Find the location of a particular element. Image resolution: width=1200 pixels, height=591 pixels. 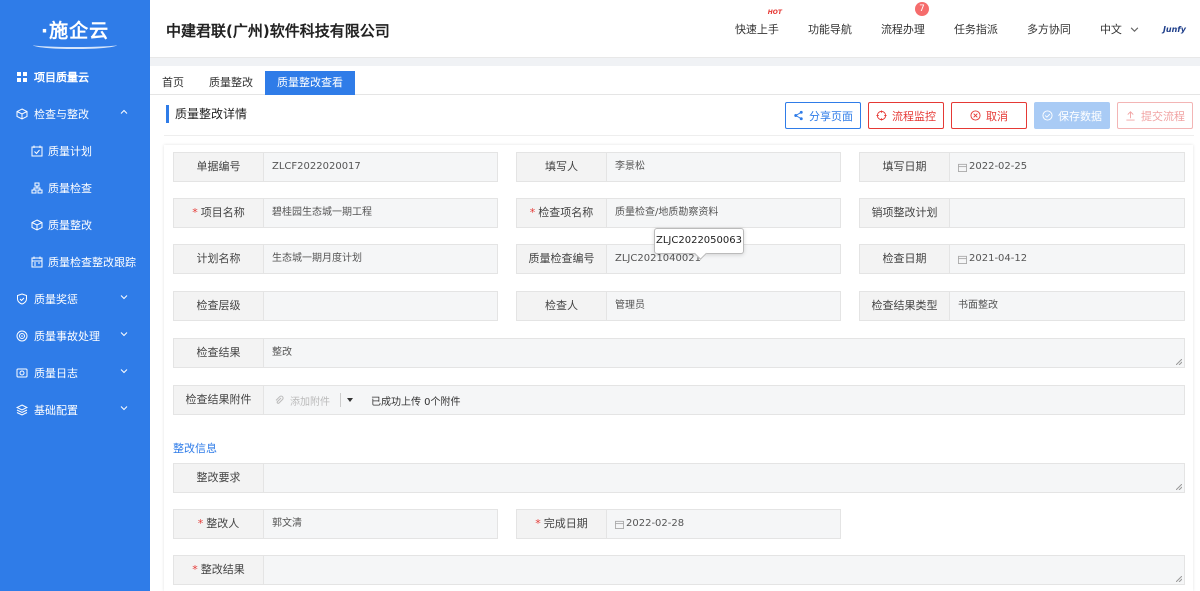

hot-badge: HOT is located at coordinates (774, 12).